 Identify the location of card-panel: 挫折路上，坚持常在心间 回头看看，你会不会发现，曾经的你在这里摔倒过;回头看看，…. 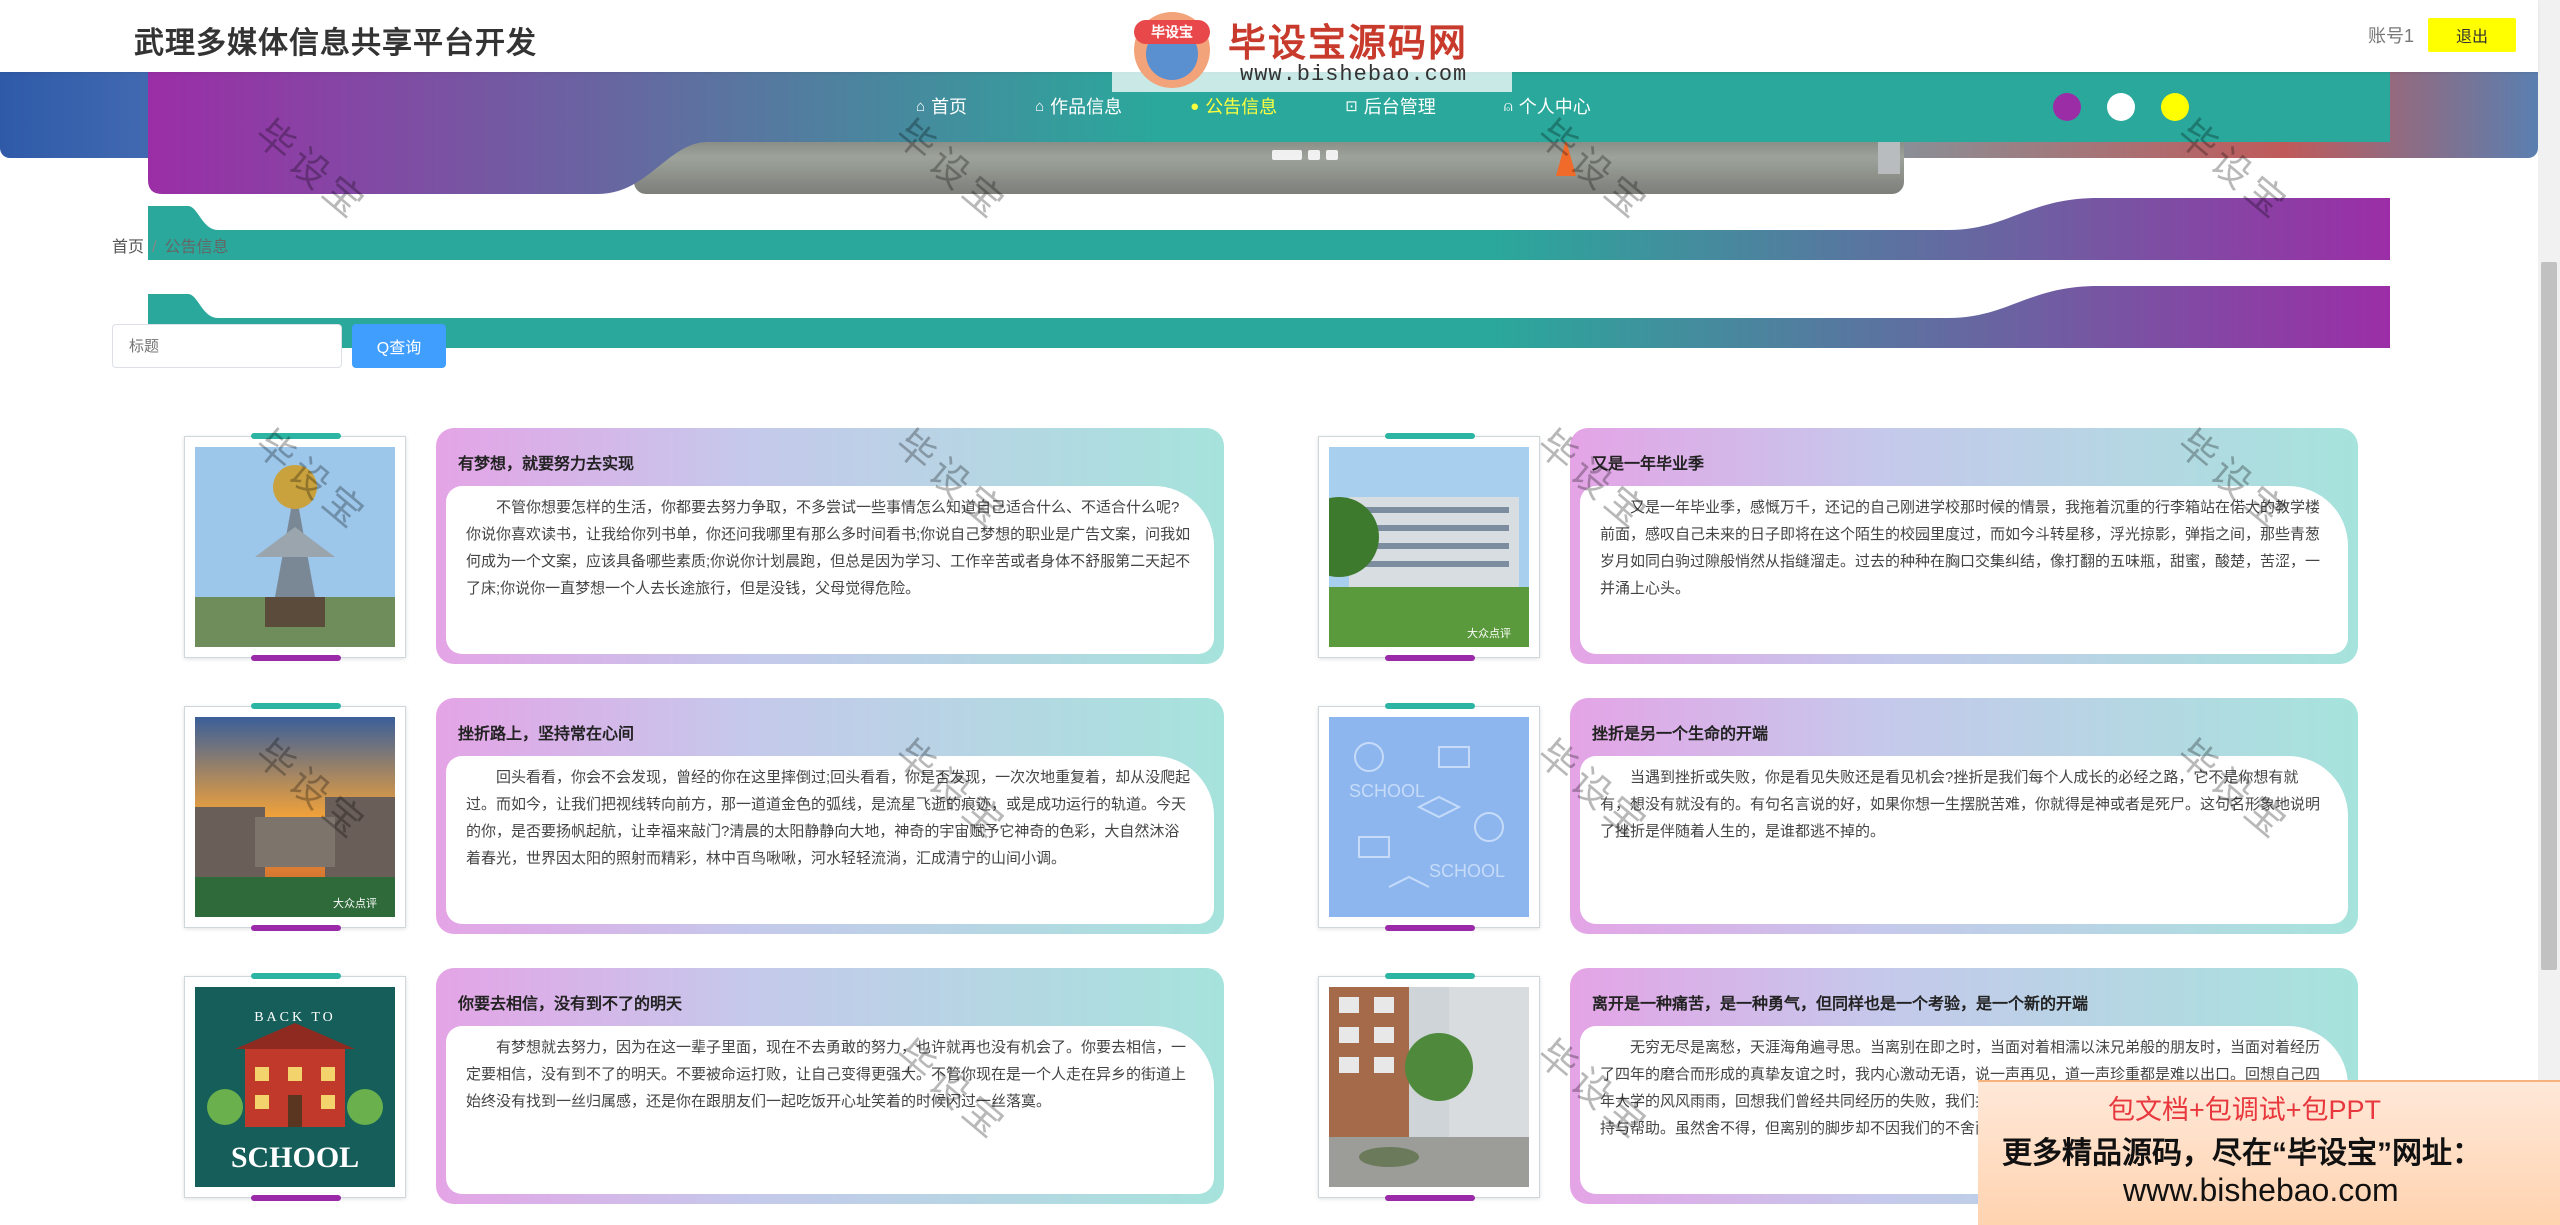
(830, 816).